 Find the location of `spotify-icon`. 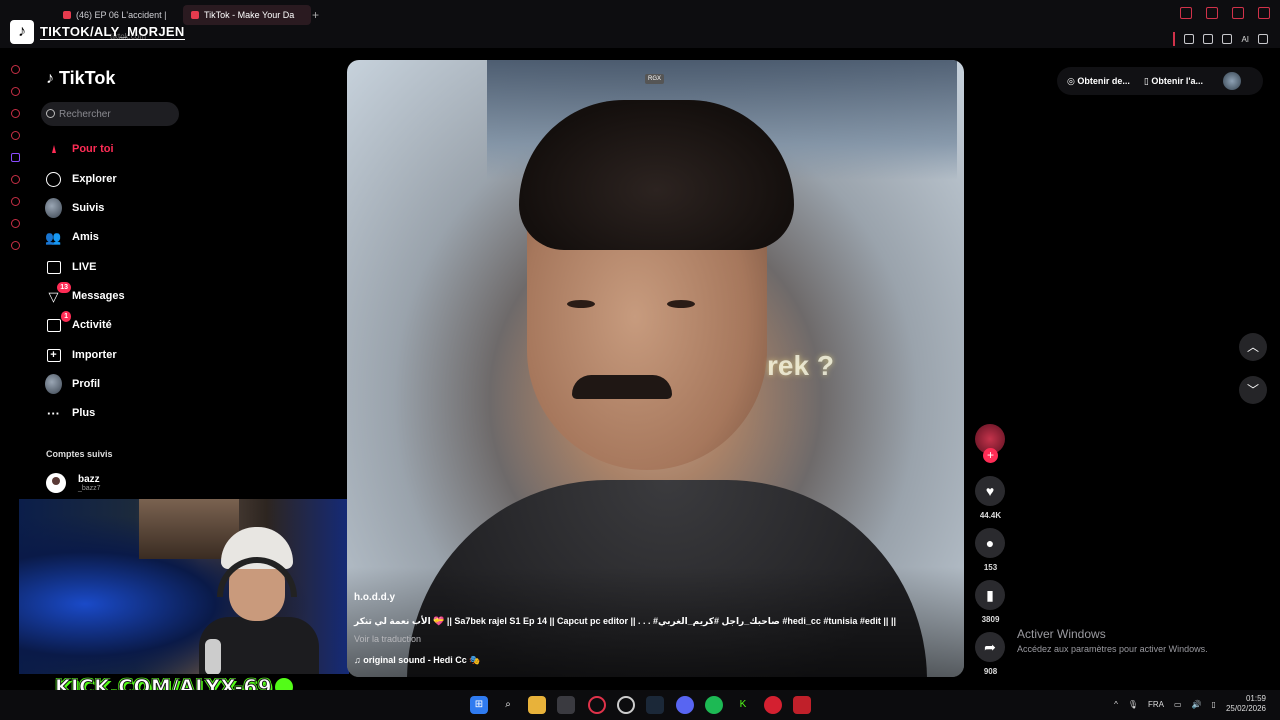

spotify-icon is located at coordinates (714, 705).